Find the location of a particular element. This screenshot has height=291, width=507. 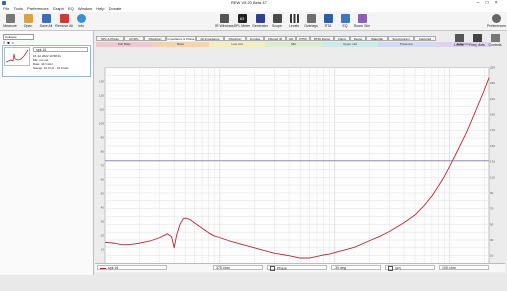

save-all-button: Save All is located at coordinates (46, 21).